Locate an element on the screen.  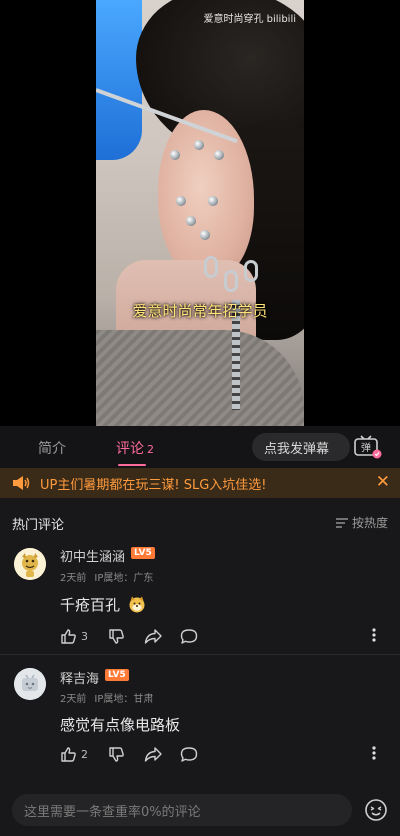
comment-divider is located at coordinates (200, 654).